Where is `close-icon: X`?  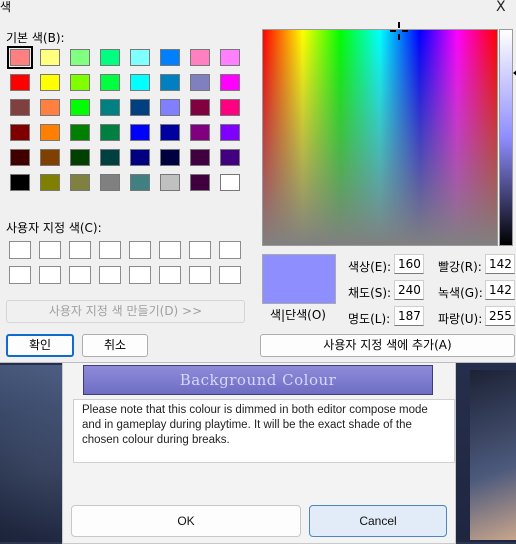
close-icon: X is located at coordinates (501, 7).